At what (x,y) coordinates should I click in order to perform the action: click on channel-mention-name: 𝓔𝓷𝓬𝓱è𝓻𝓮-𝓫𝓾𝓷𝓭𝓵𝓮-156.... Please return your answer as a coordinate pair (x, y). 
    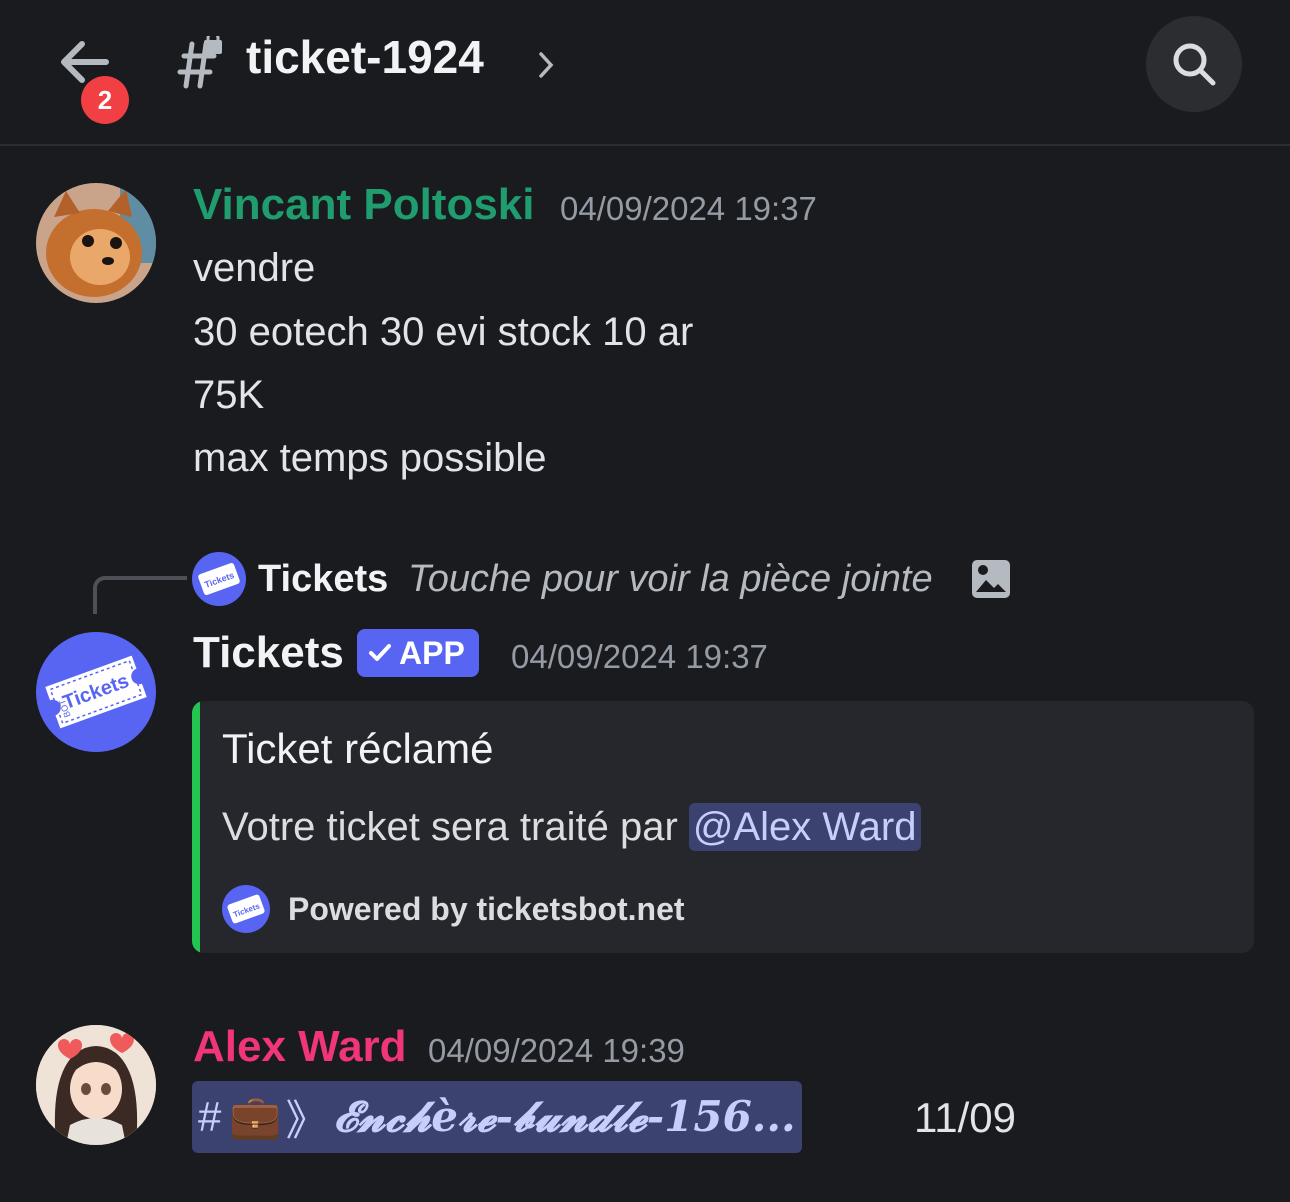
    Looking at the image, I should click on (564, 1116).